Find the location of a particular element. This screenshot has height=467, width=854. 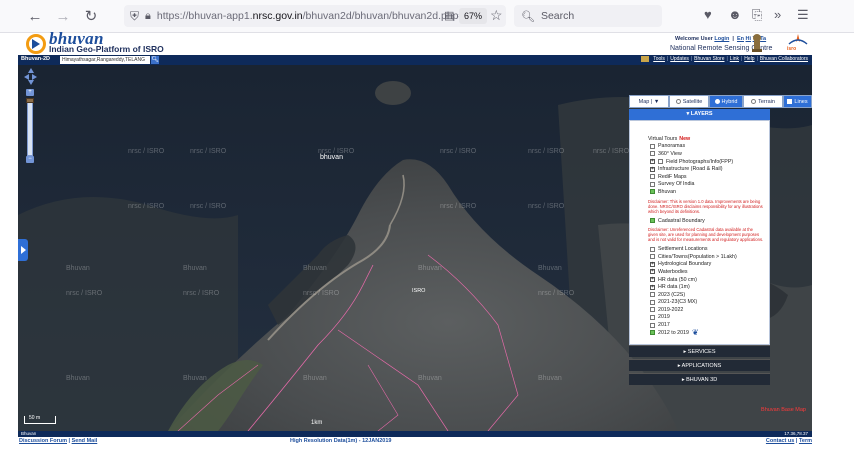

layer-item: + HR data (50 cm) is located at coordinates (709, 280).